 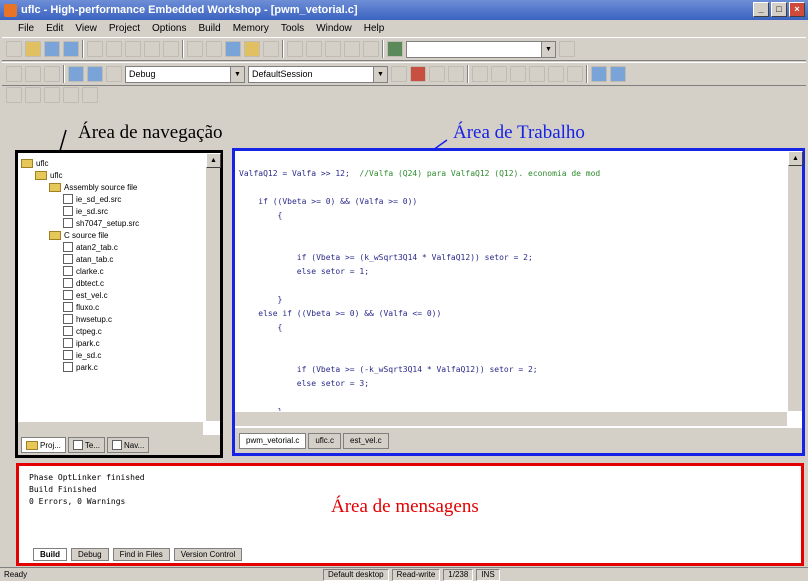 What do you see at coordinates (251, 28) in the screenshot?
I see `menu-memory: Memory` at bounding box center [251, 28].